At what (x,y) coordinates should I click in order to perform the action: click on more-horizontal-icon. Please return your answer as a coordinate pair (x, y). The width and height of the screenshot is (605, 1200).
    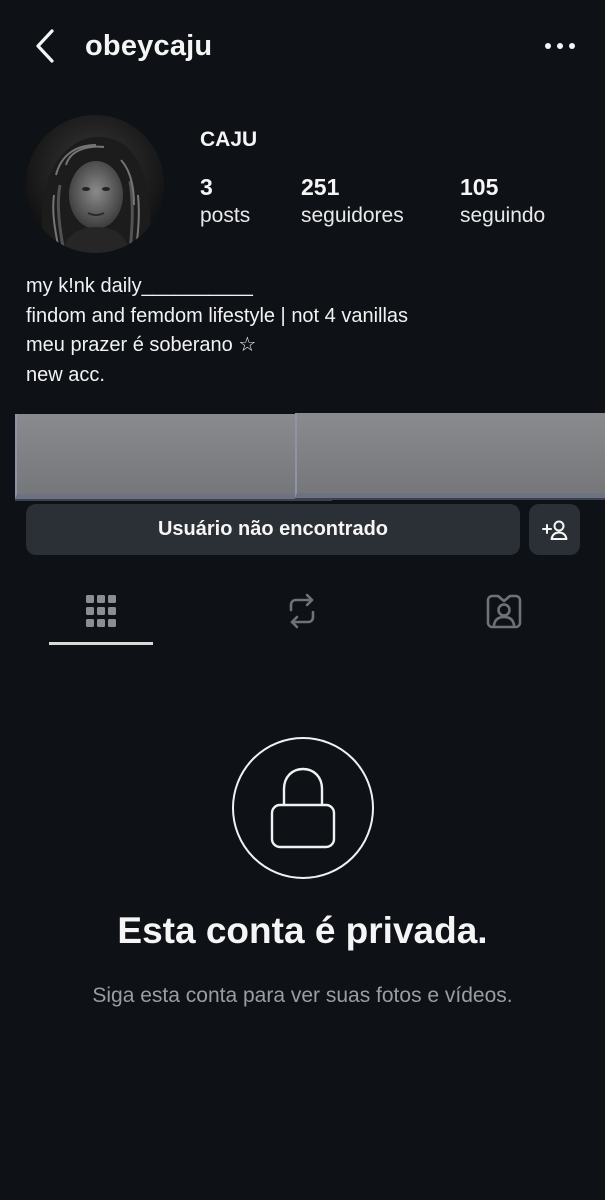
    Looking at the image, I should click on (560, 46).